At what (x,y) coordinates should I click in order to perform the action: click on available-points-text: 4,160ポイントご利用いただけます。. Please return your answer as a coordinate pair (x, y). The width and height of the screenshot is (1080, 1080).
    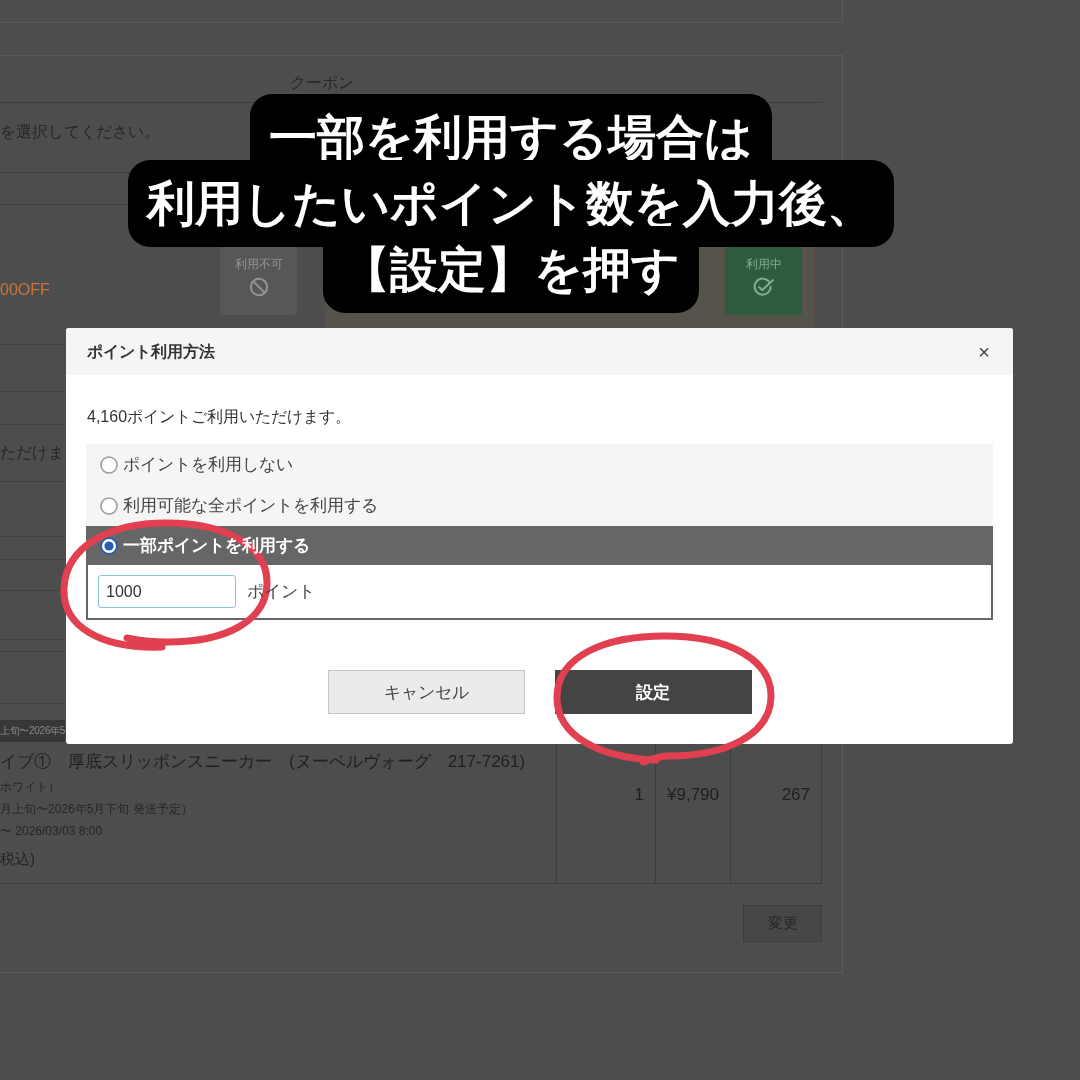
    Looking at the image, I should click on (219, 417).